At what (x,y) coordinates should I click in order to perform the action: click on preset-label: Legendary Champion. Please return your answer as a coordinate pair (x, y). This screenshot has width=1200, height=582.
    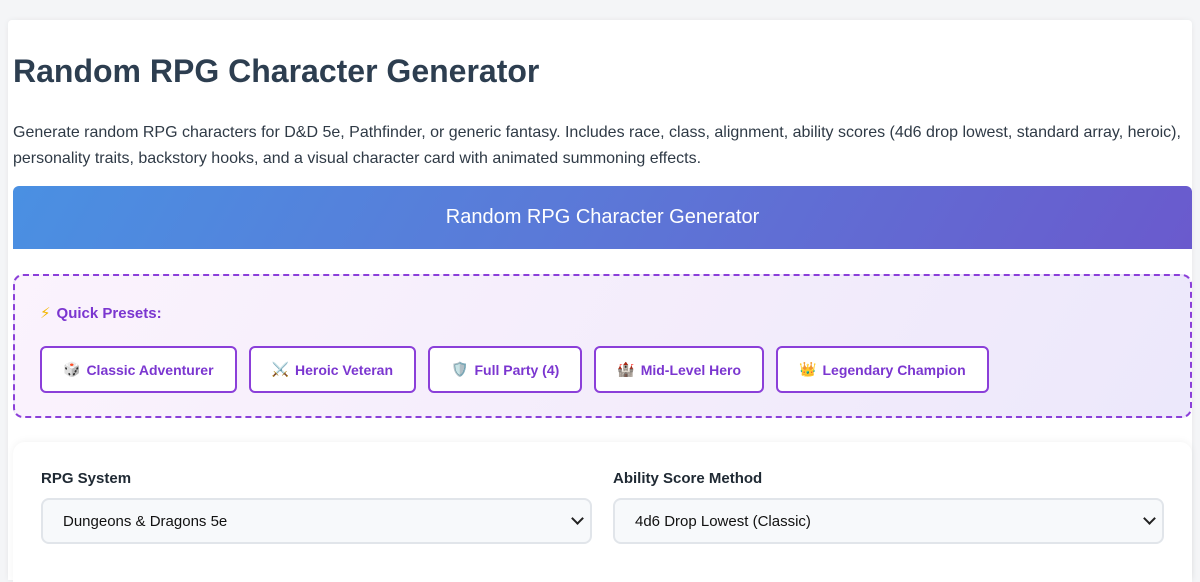
    Looking at the image, I should click on (894, 369).